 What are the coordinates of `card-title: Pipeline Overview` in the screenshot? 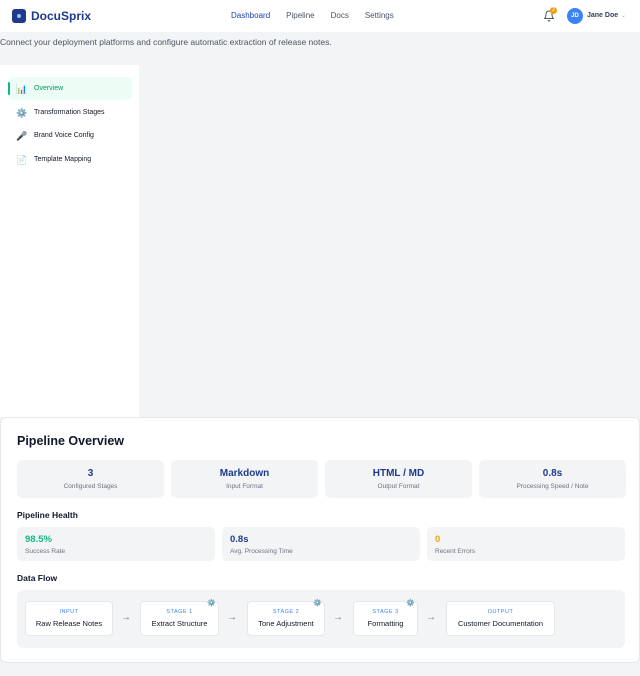 It's located at (70, 441).